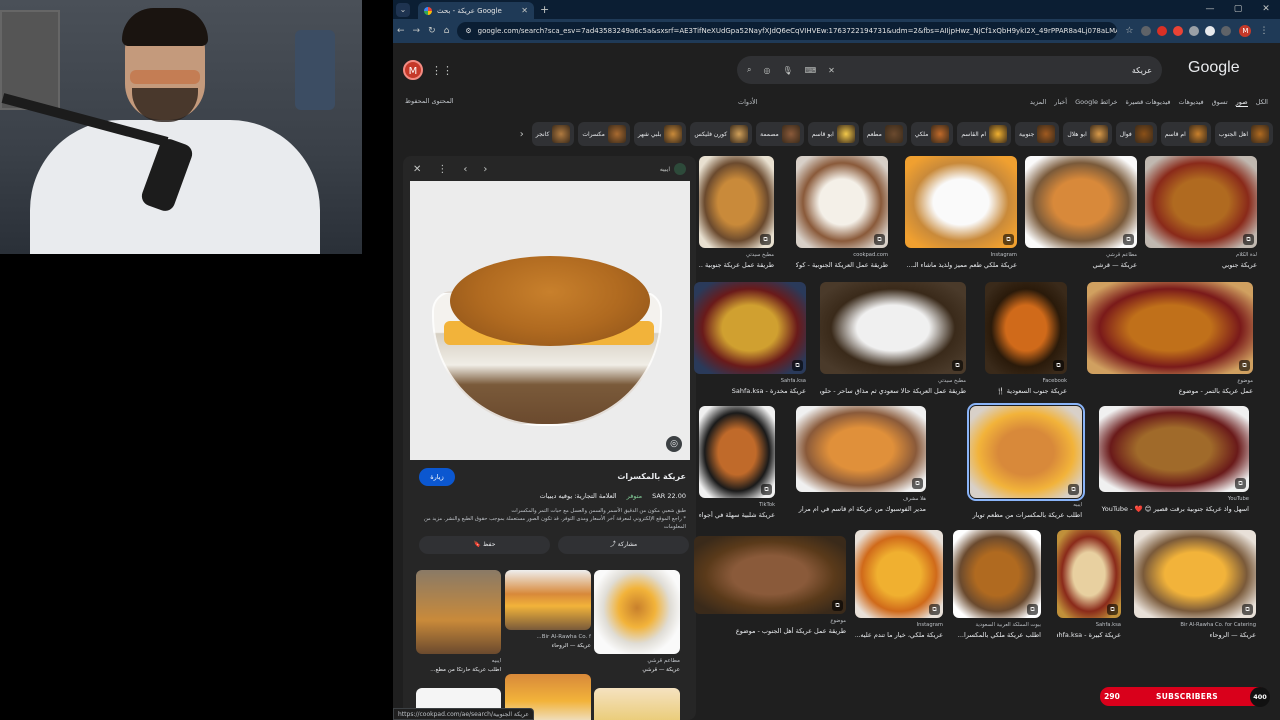  I want to click on result-title: عريكة مخدرة - Sahfa.ksa, so click(750, 391).